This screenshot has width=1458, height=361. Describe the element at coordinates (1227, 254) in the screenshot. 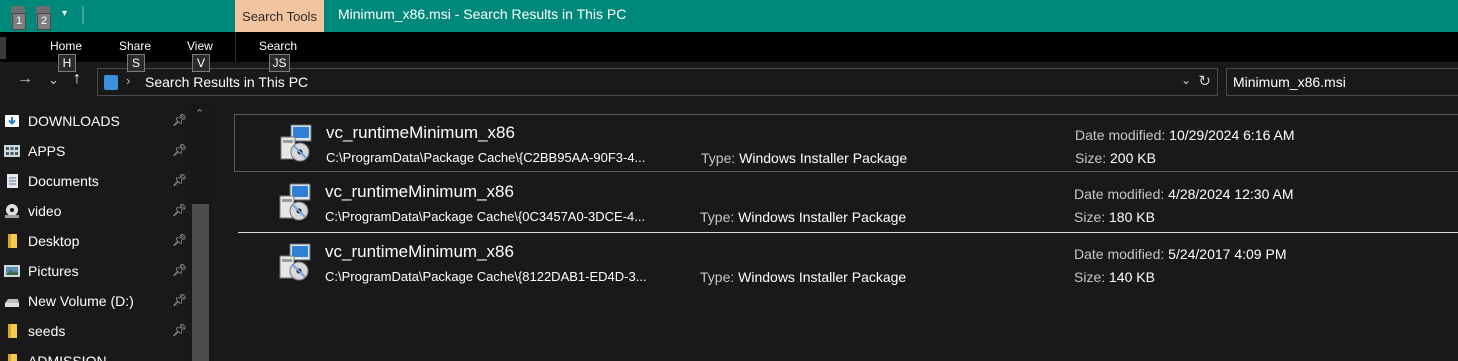

I see `date-value: 5/24/2017 4:09 PM` at that location.